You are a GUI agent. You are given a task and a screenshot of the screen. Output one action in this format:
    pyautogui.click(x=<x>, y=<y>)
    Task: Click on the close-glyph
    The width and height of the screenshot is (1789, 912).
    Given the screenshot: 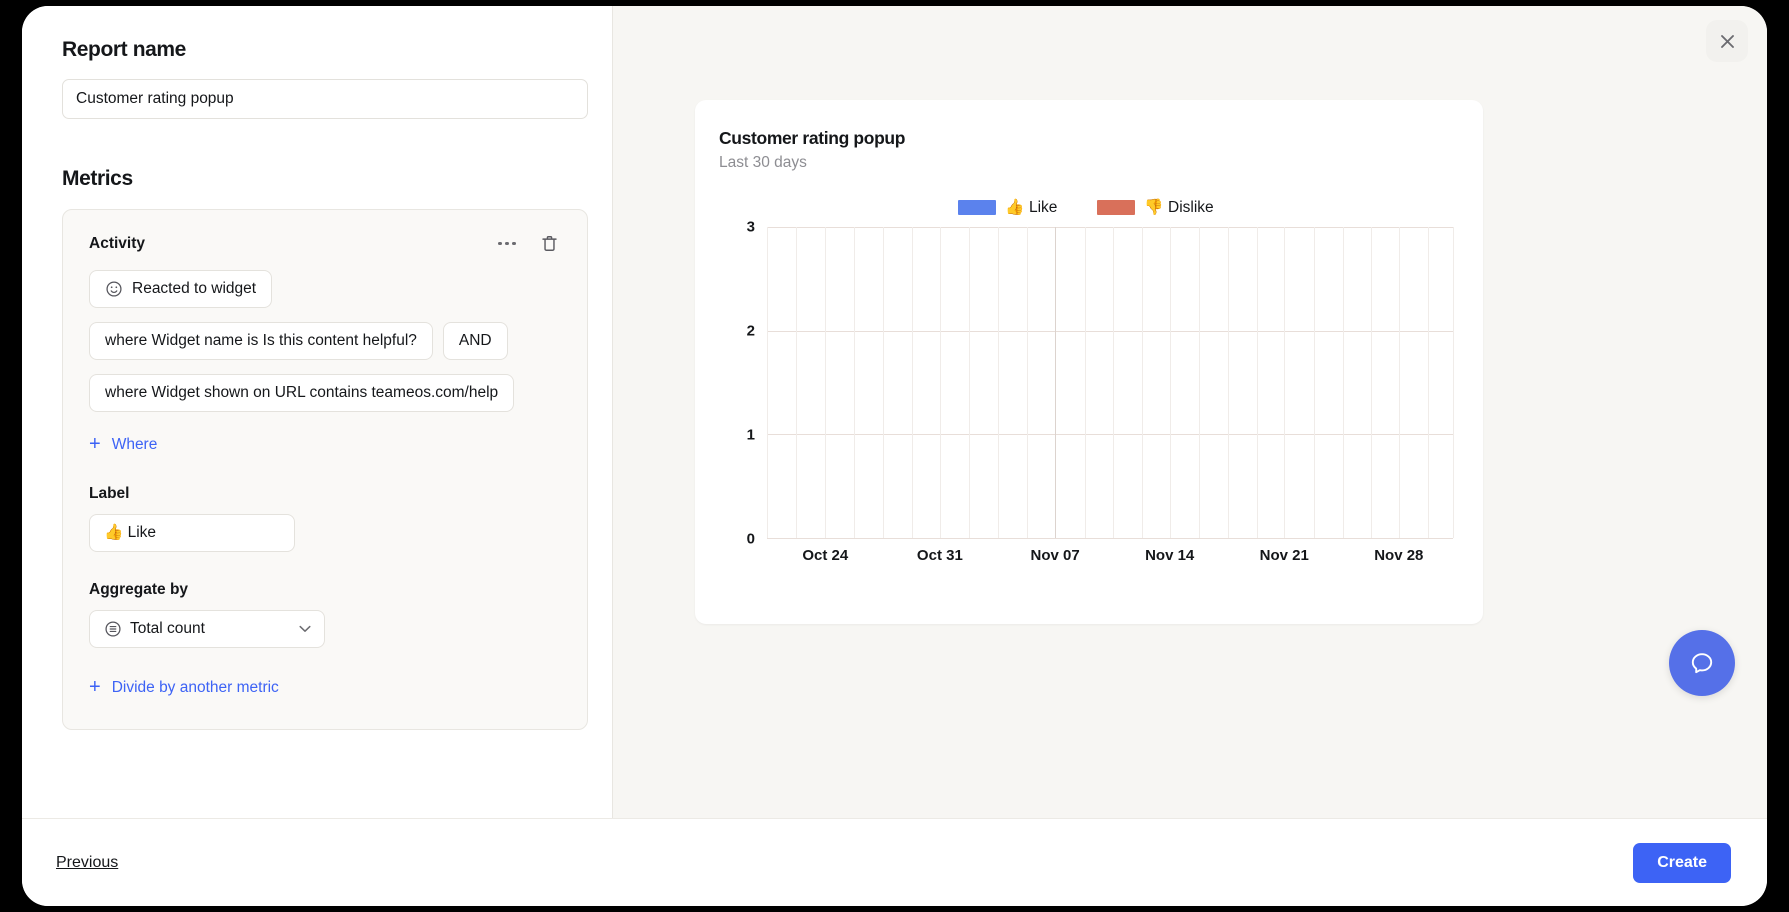 What is the action you would take?
    pyautogui.click(x=1727, y=41)
    